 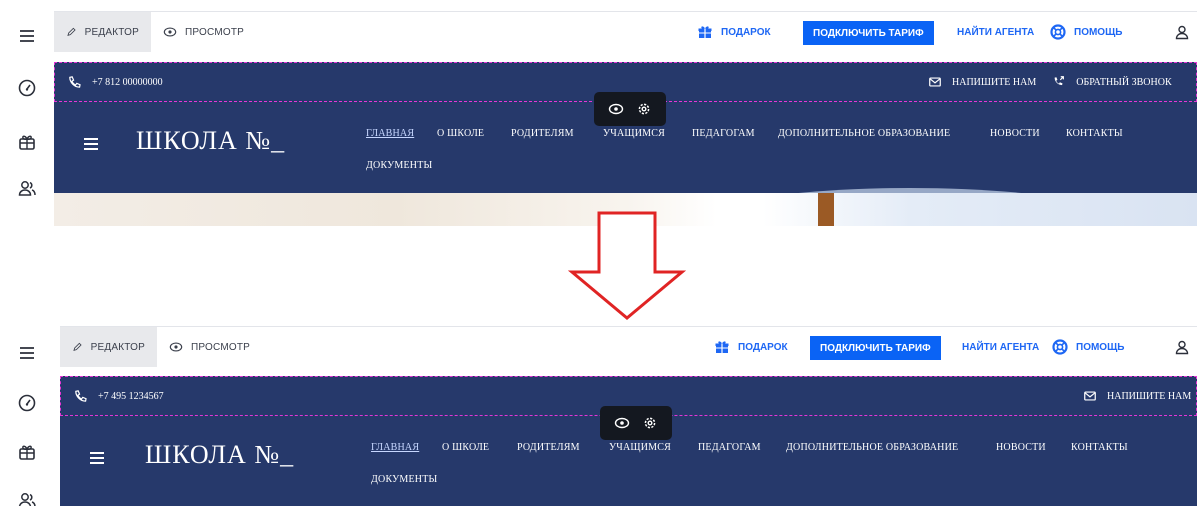 What do you see at coordinates (131, 396) in the screenshot?
I see `phone-number: +7 495 1234567` at bounding box center [131, 396].